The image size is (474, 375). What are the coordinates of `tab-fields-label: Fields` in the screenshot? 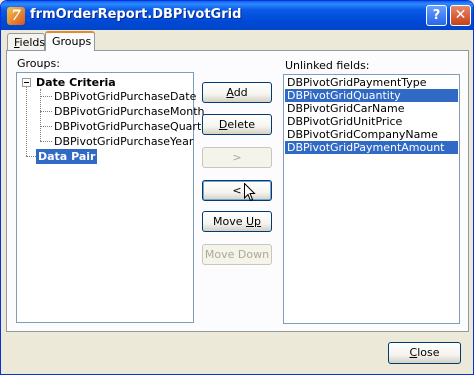 It's located at (29, 42).